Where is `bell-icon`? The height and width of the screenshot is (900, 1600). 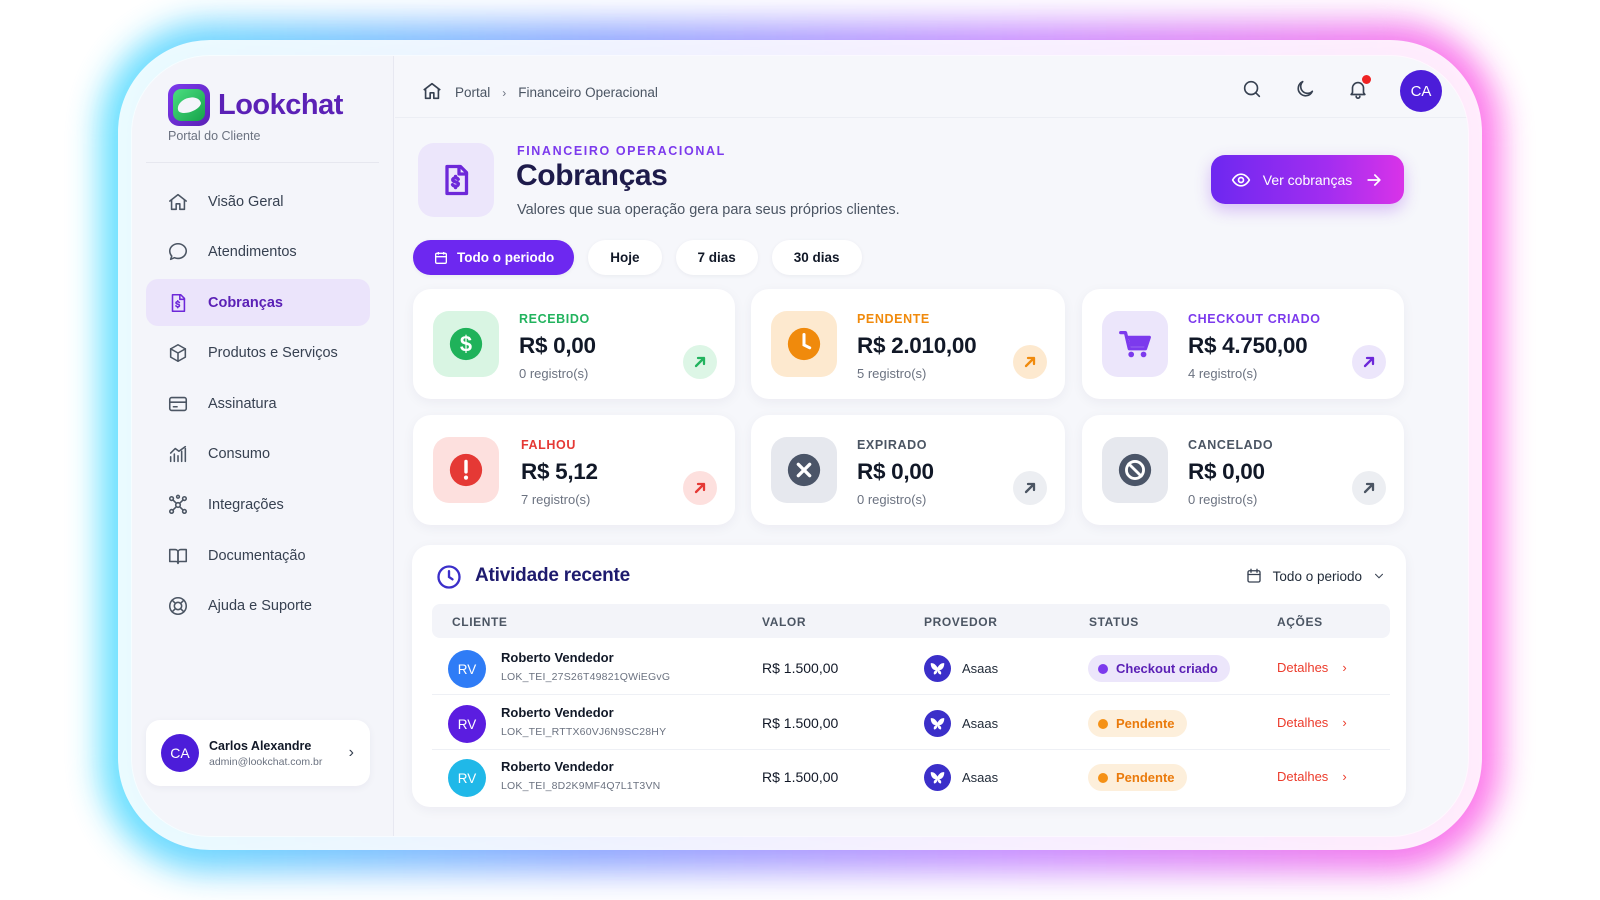 bell-icon is located at coordinates (1359, 89).